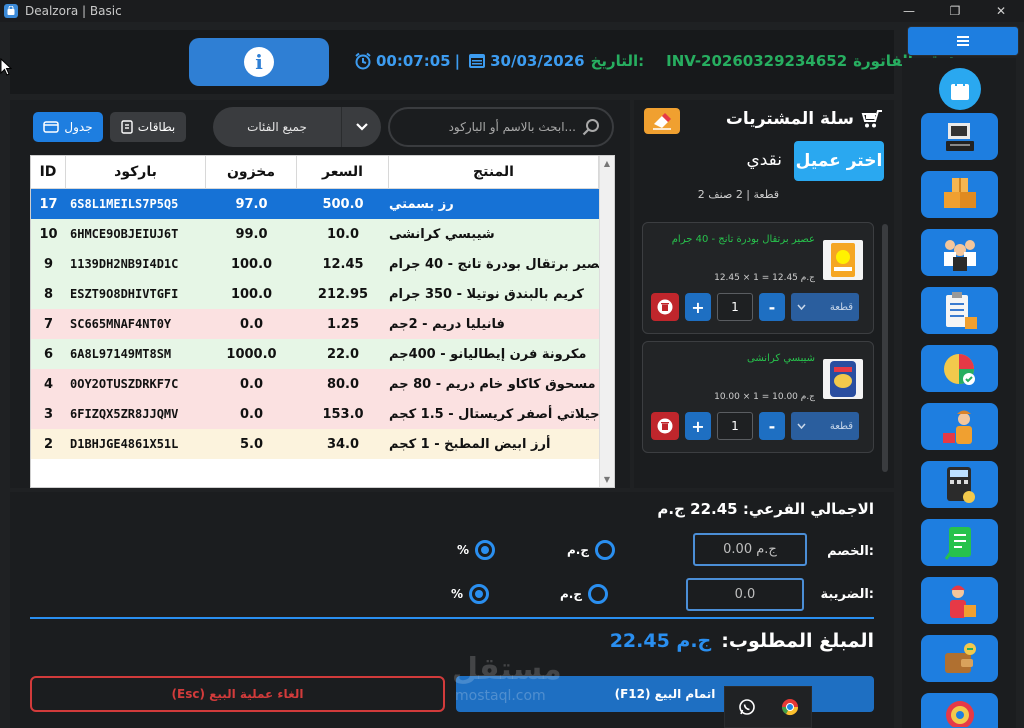 The width and height of the screenshot is (1024, 728). What do you see at coordinates (747, 707) in the screenshot?
I see `whatsapp-icon` at bounding box center [747, 707].